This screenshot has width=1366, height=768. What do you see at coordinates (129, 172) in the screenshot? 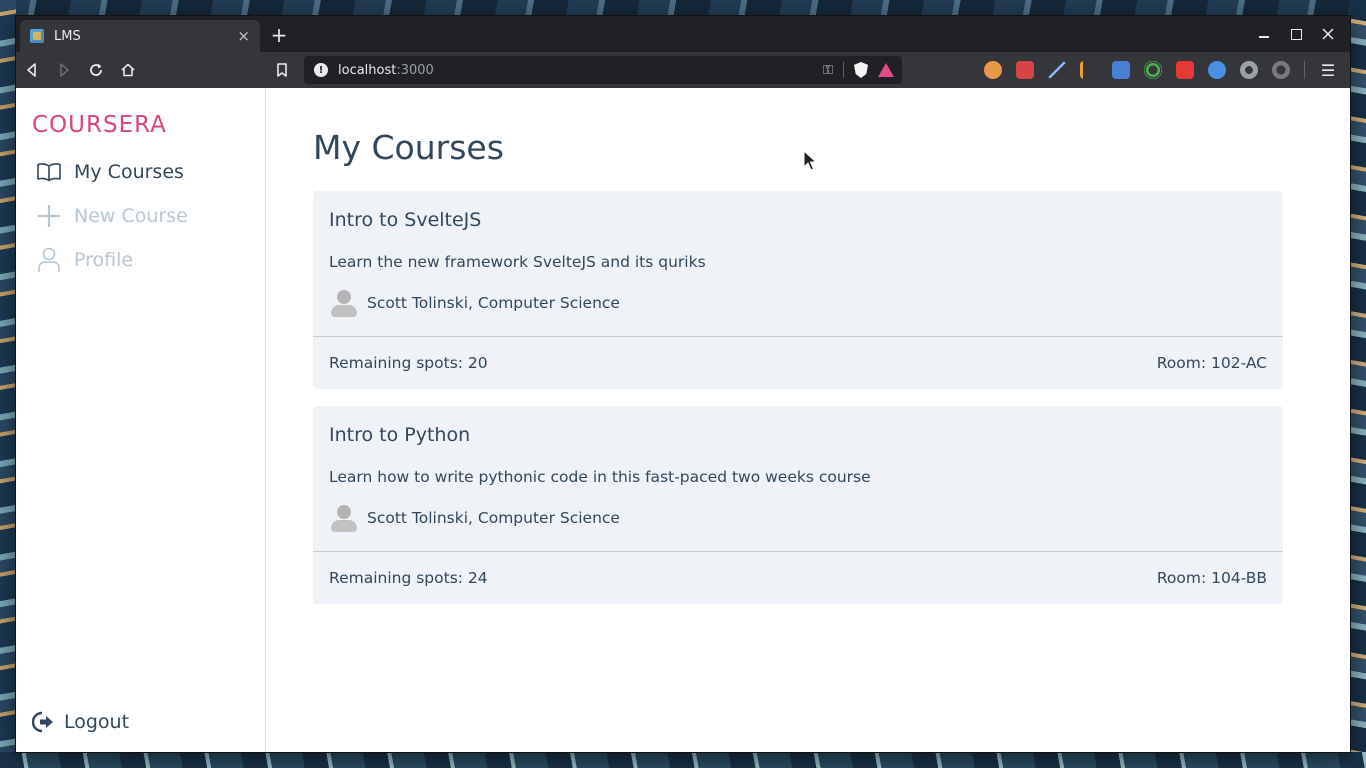
I see `sidebar-item-label: My Courses` at bounding box center [129, 172].